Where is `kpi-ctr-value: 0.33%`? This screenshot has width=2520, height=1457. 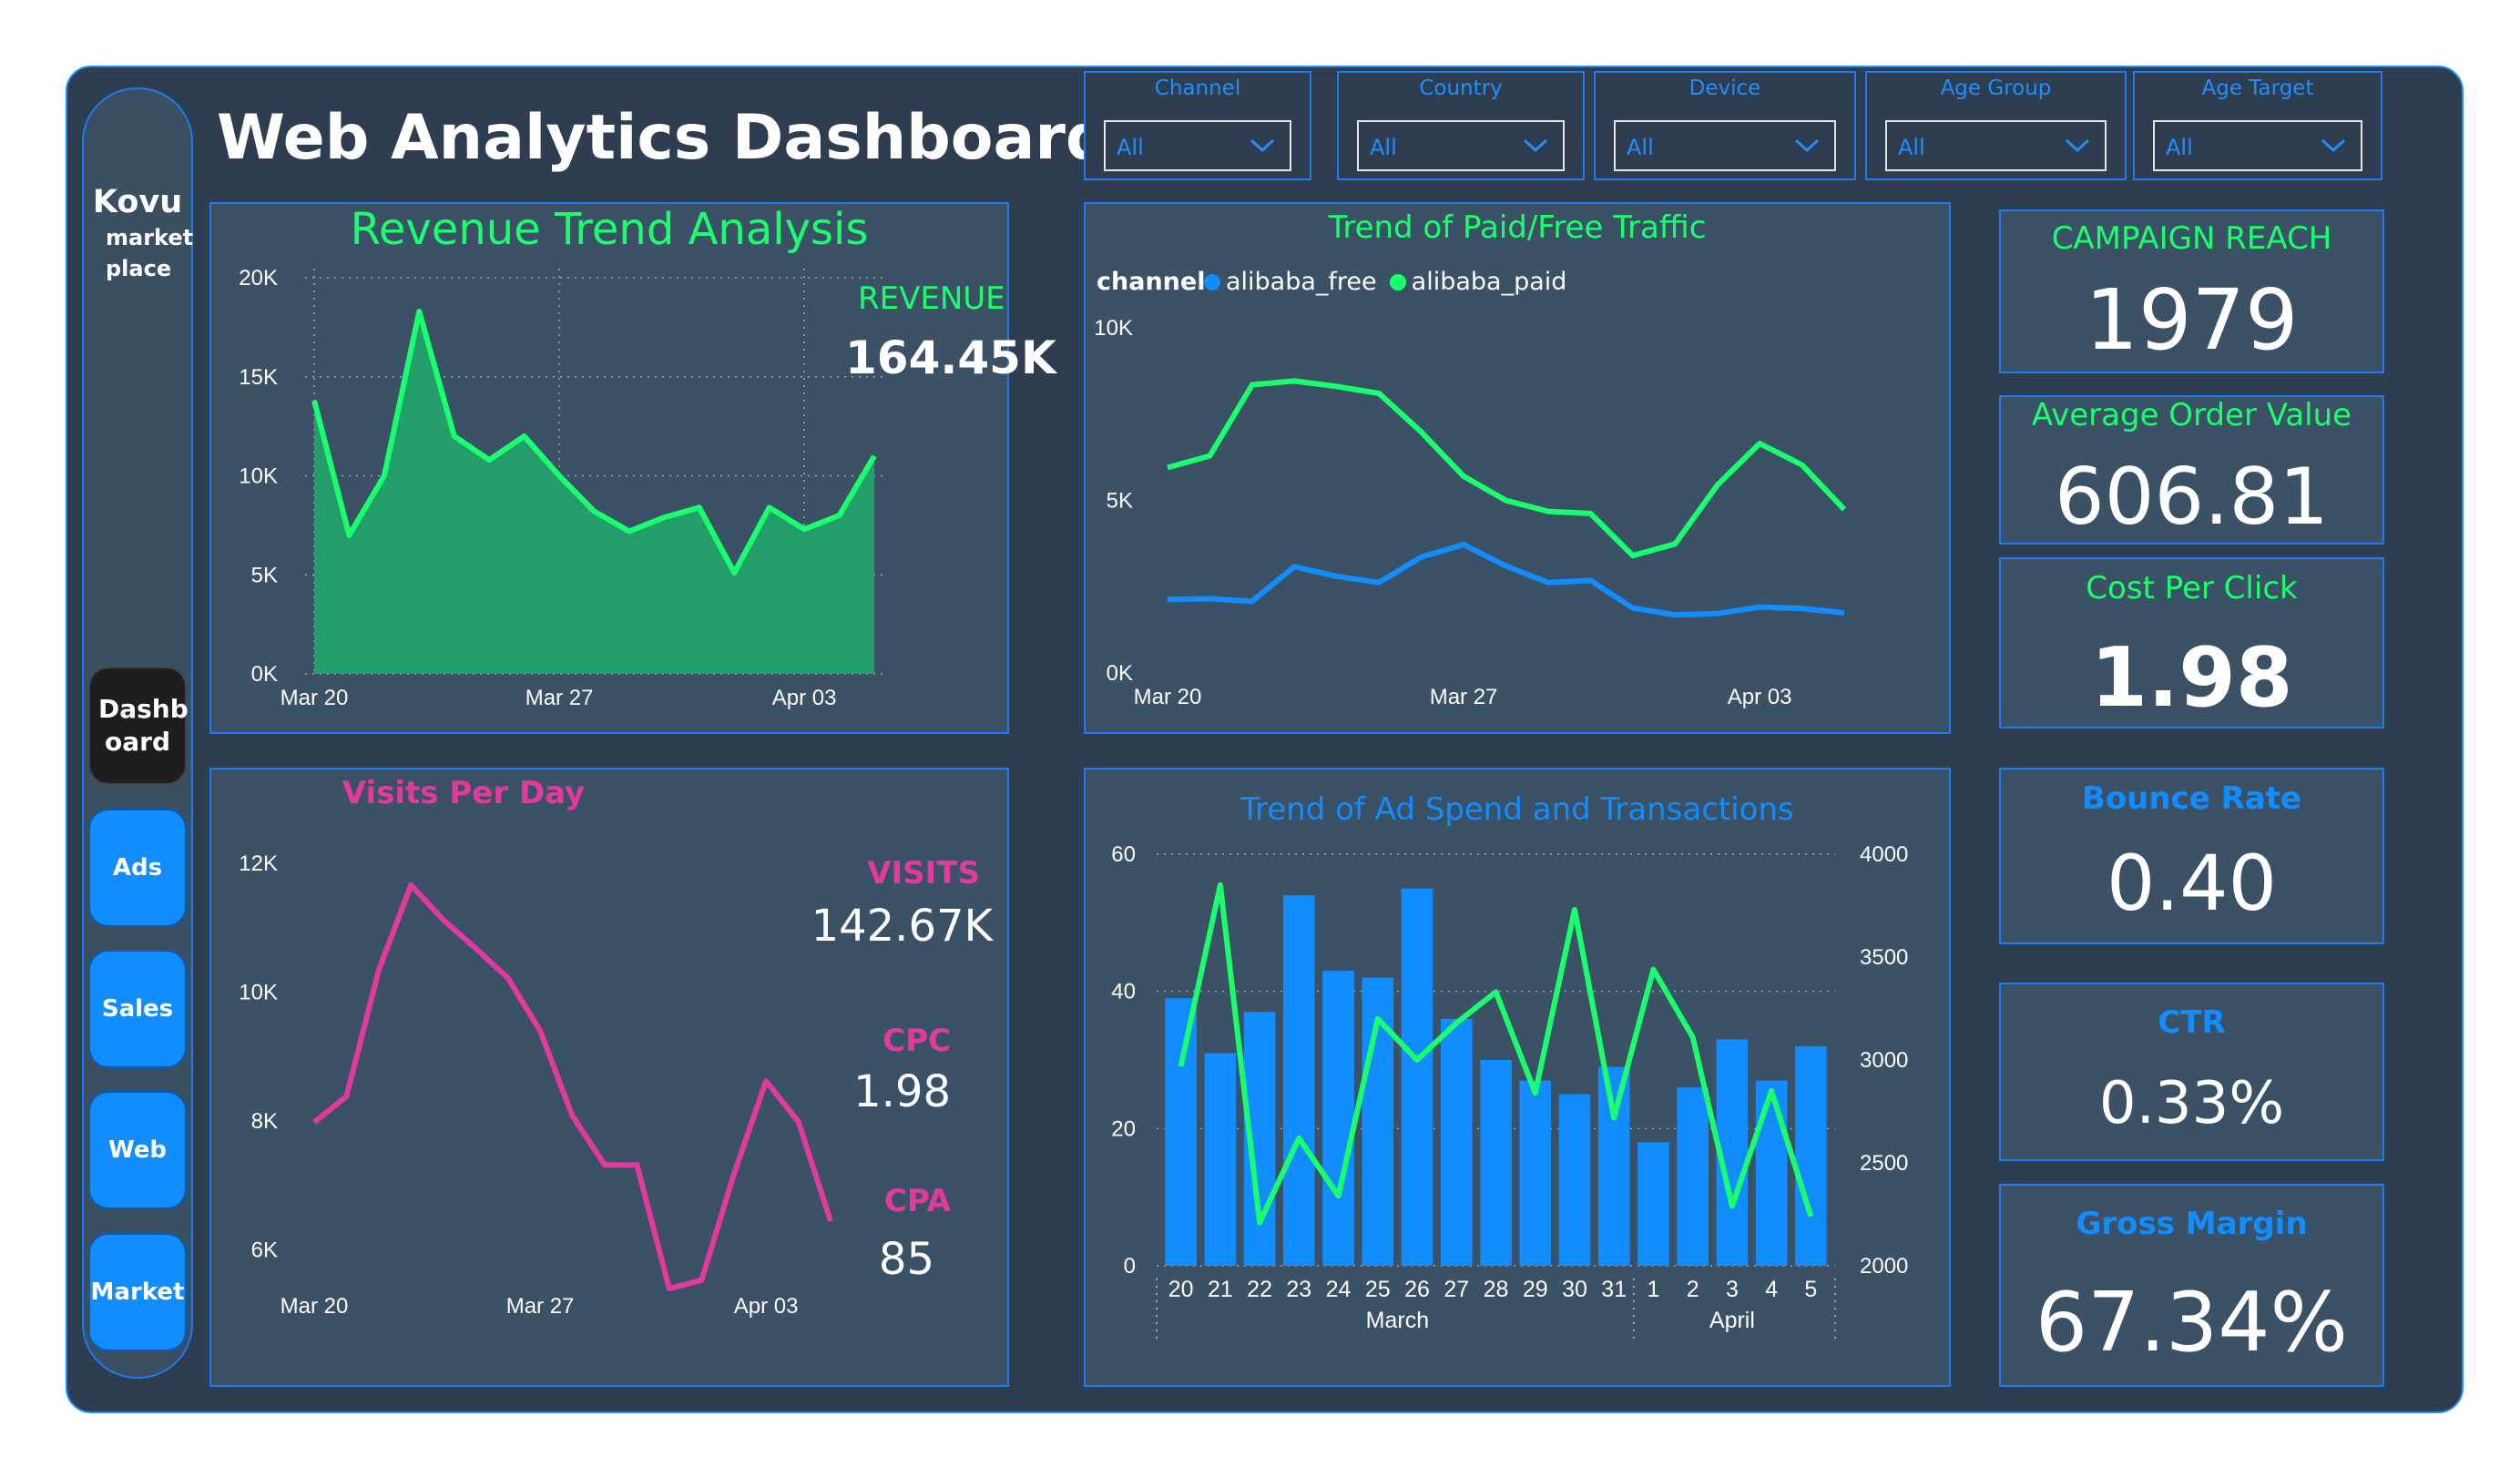 kpi-ctr-value: 0.33% is located at coordinates (2191, 1103).